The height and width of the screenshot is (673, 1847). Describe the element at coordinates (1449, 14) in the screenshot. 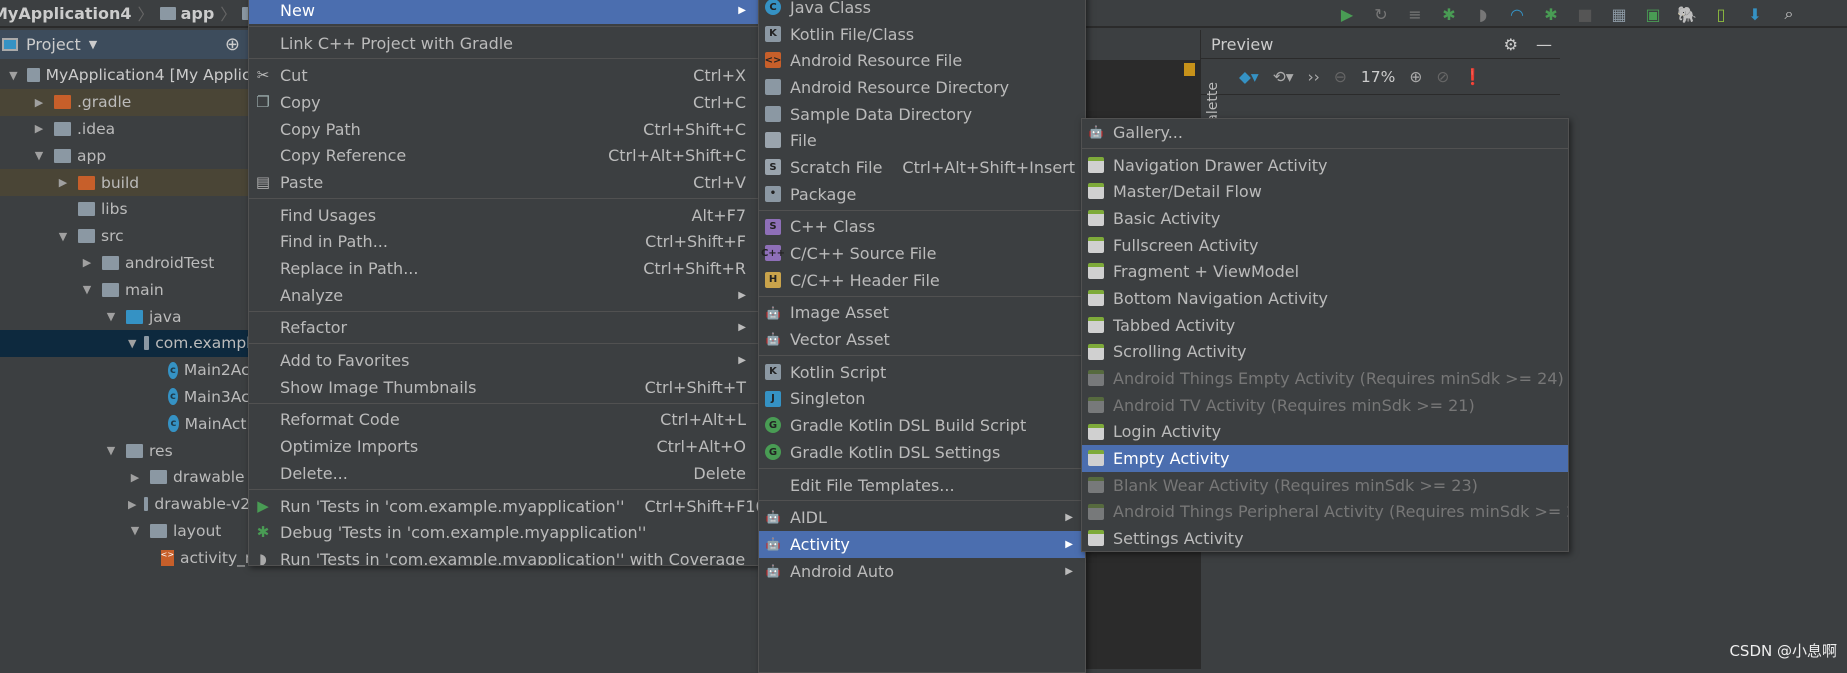

I see `debug-icon: ✱` at that location.